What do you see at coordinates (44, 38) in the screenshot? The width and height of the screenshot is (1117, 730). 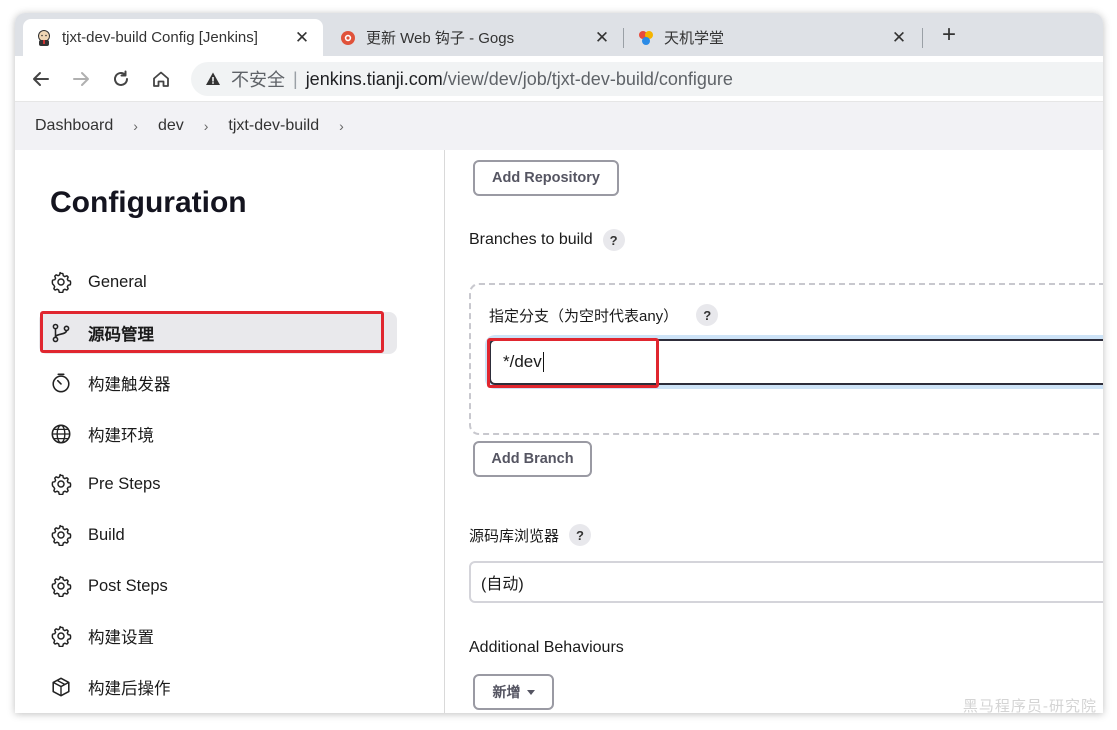 I see `jenkins-butler-icon` at bounding box center [44, 38].